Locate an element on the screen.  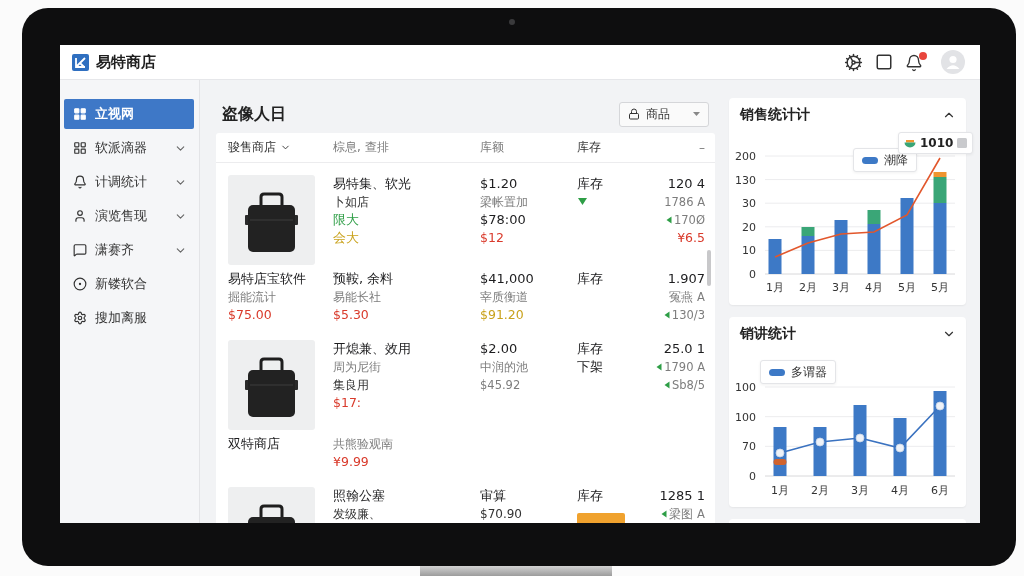
column-header: 库额 is located at coordinates (492, 147).